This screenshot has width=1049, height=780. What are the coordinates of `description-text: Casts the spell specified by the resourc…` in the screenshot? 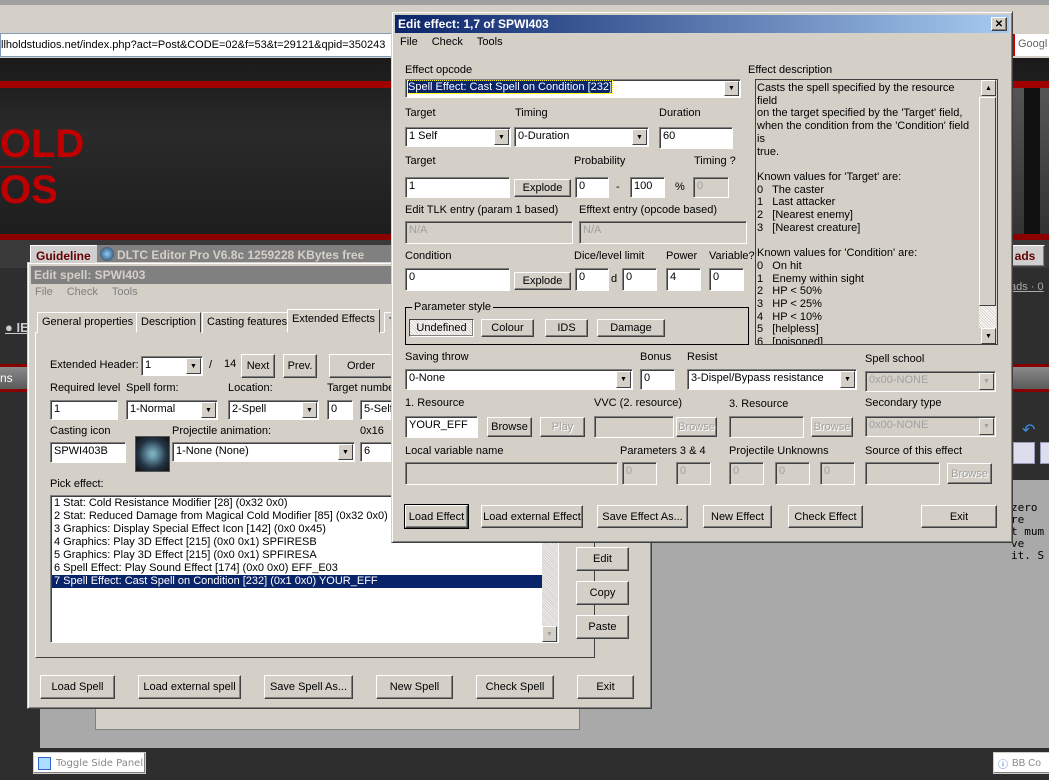 It's located at (876, 212).